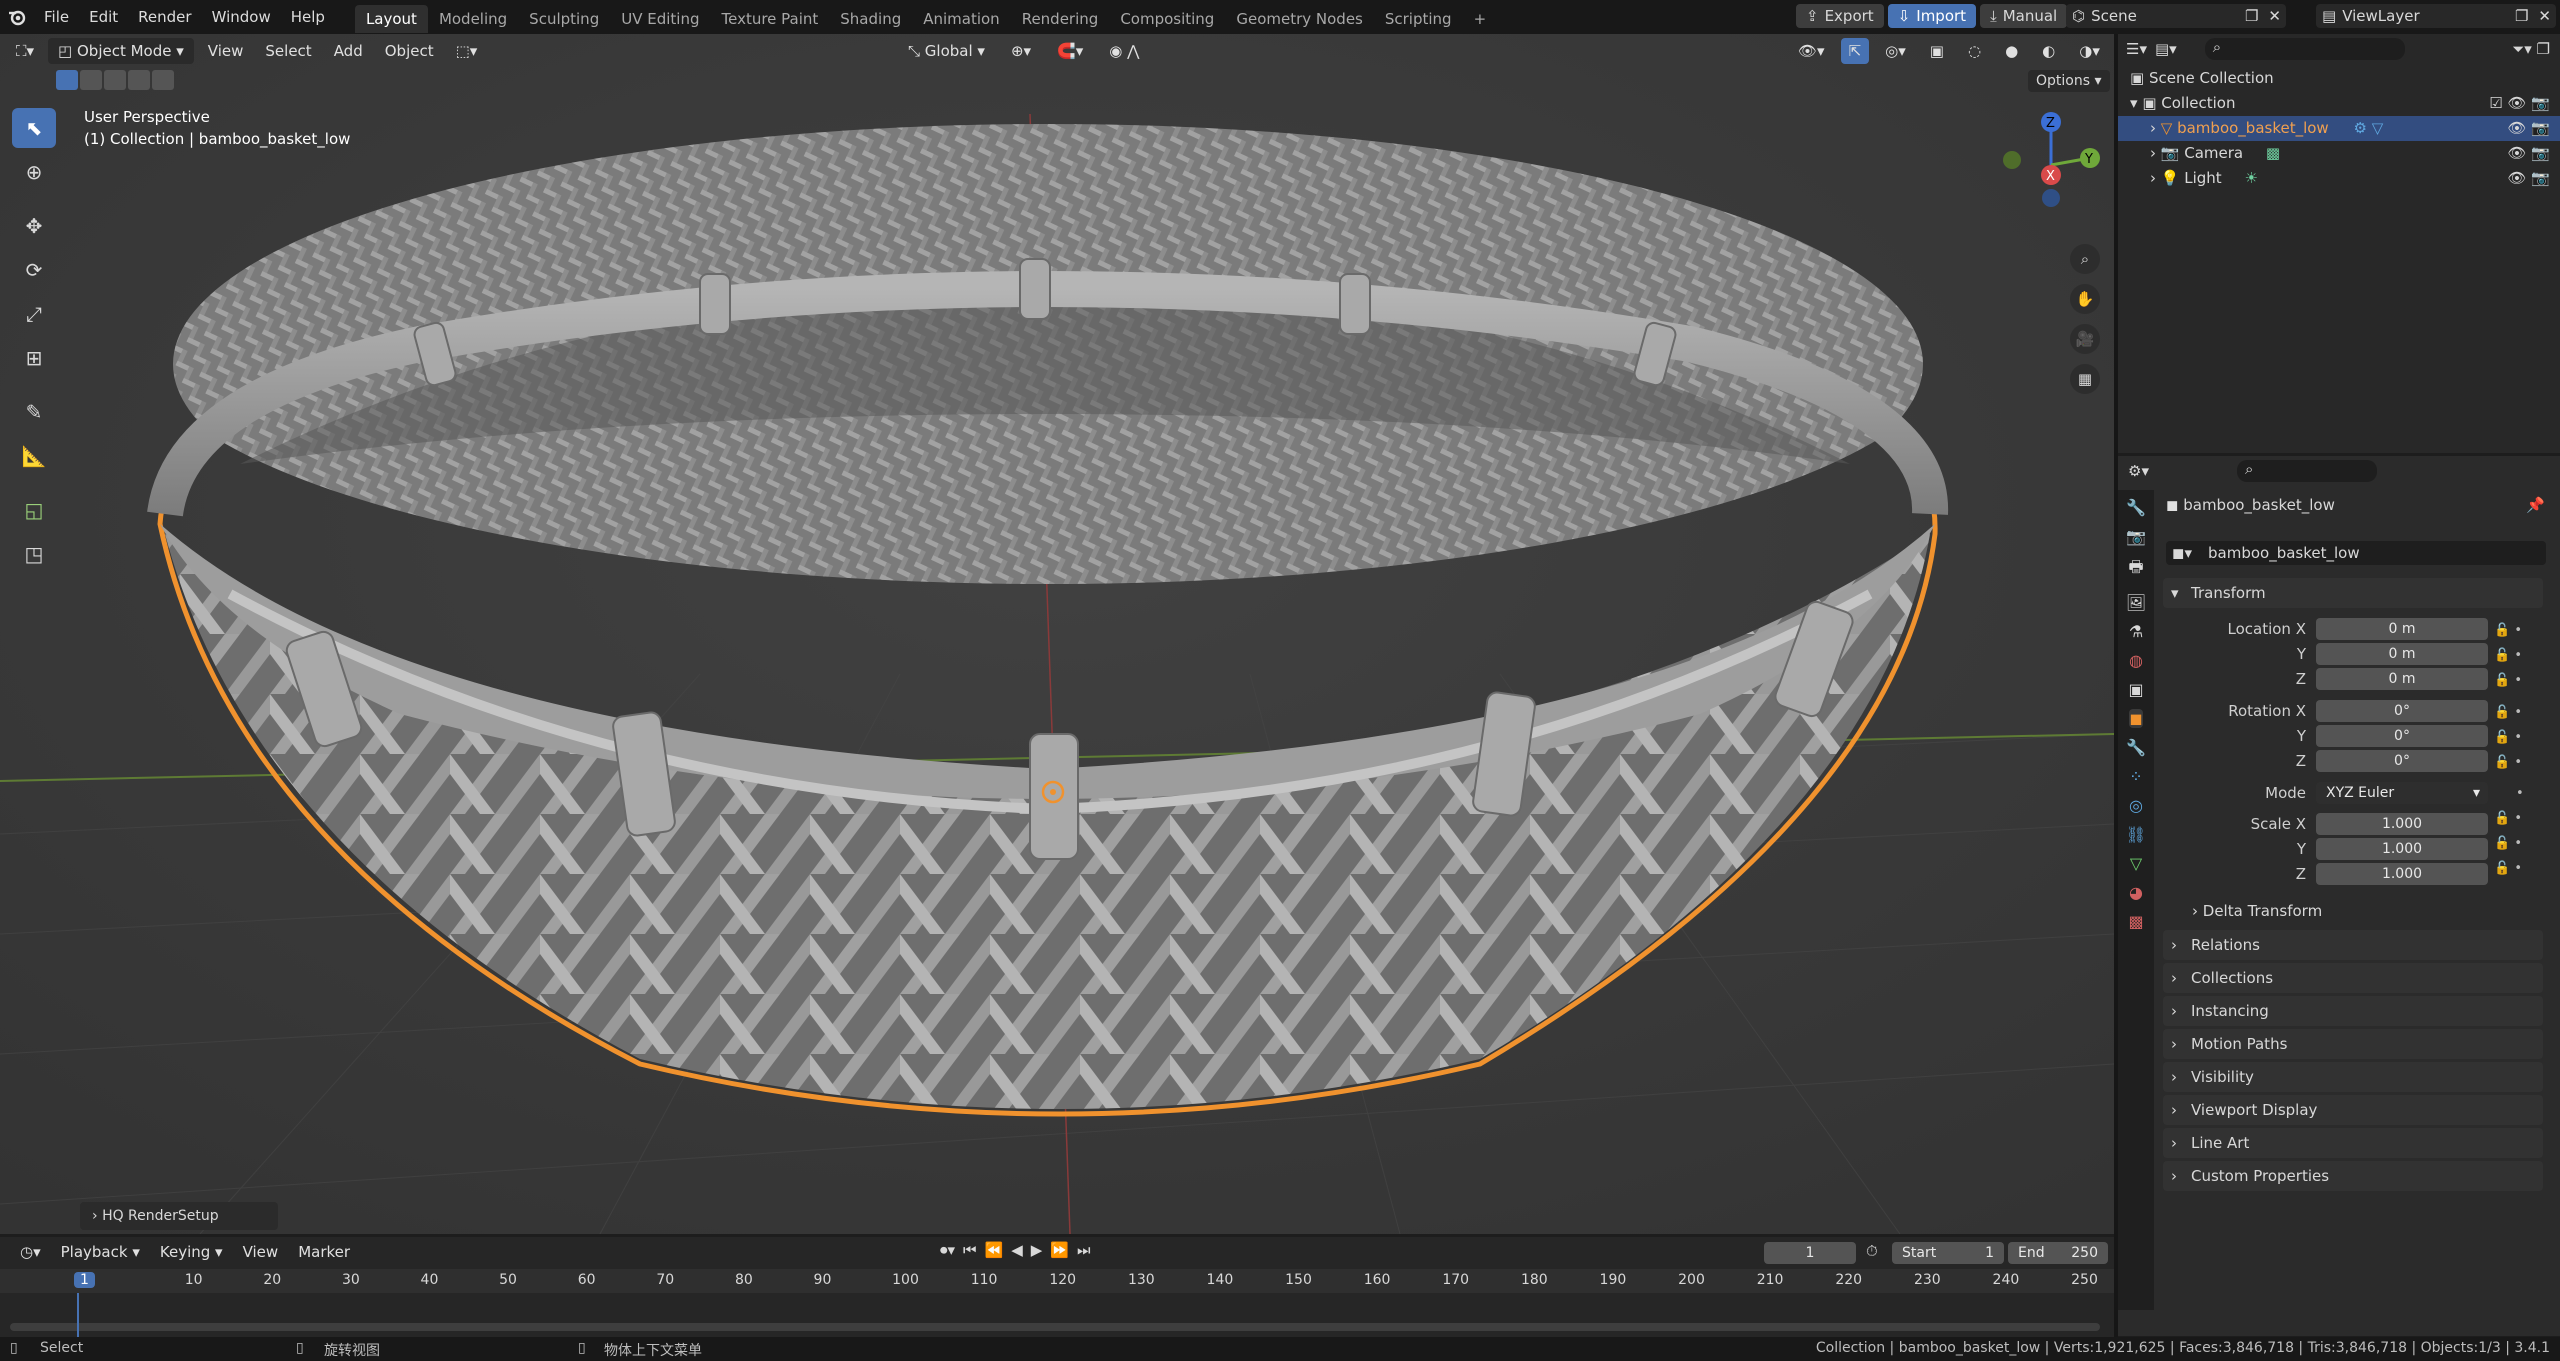 This screenshot has height=1361, width=2560. What do you see at coordinates (2166, 49) in the screenshot?
I see `display-mode-icon: ▤▾` at bounding box center [2166, 49].